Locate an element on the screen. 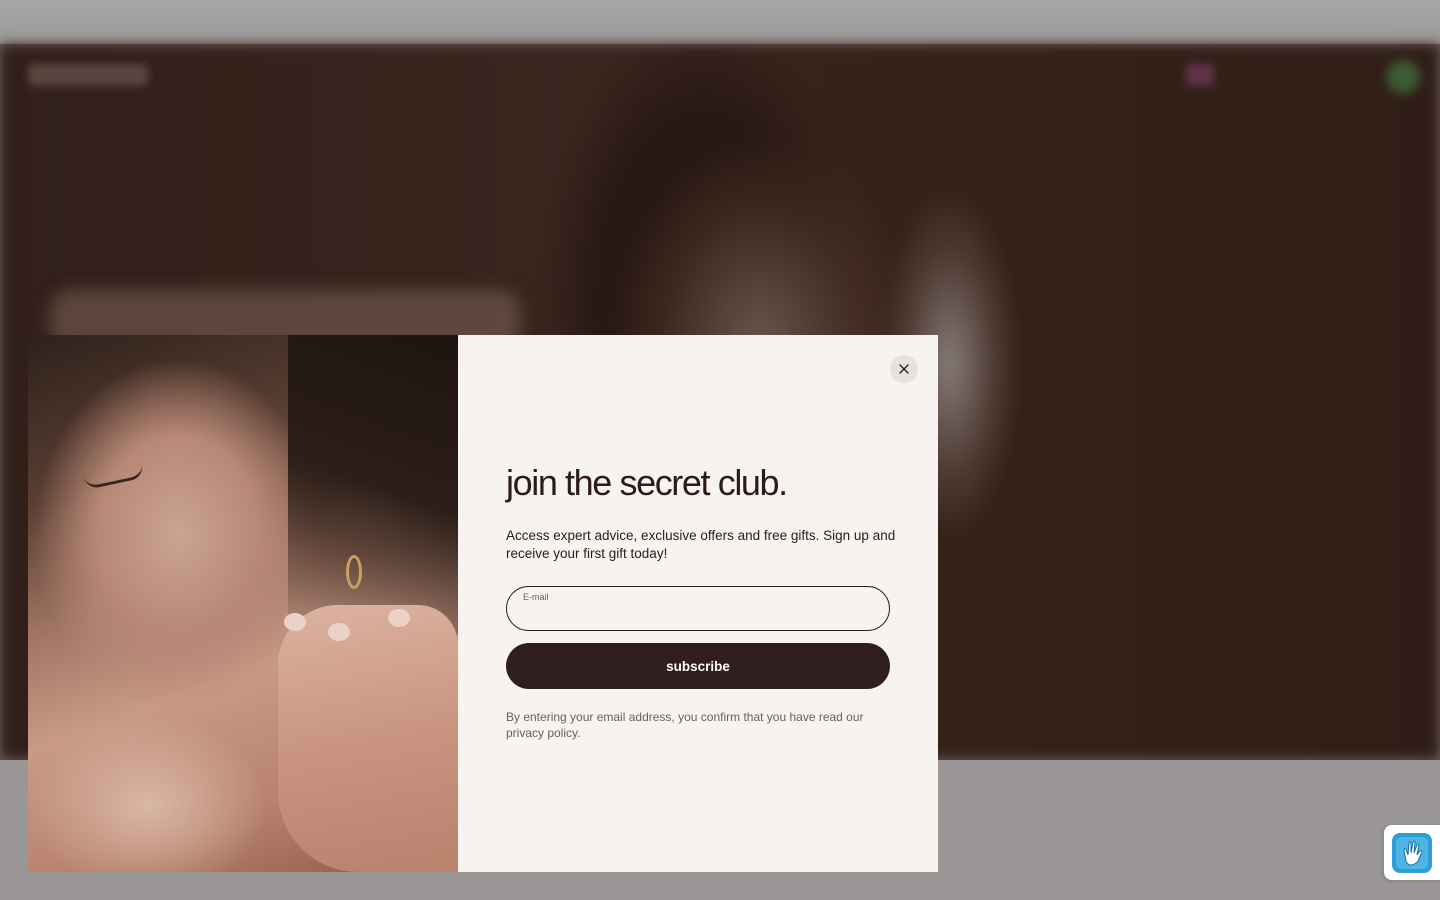  accessibility-widget-button is located at coordinates (1412, 852).